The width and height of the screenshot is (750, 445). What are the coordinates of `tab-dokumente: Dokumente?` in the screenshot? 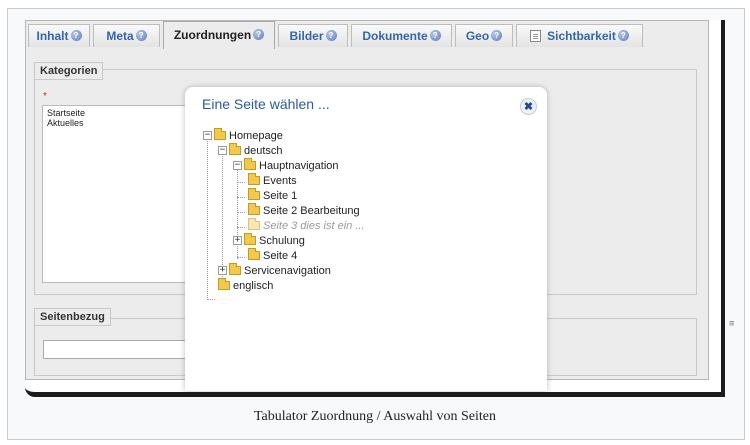 It's located at (401, 35).